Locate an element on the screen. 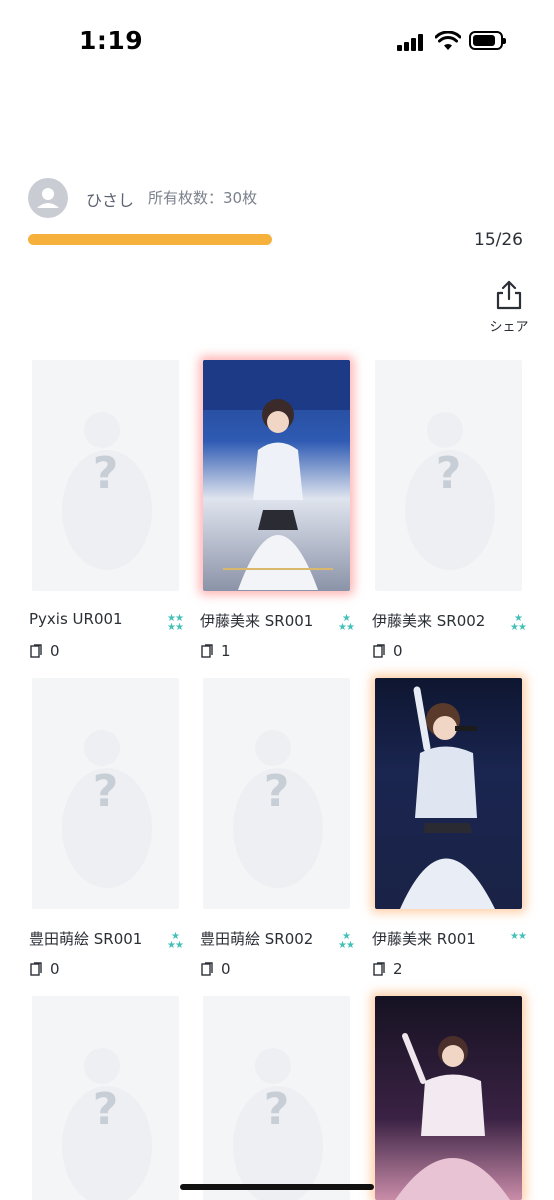 This screenshot has height=1200, width=554. status-bar: 1:19 is located at coordinates (277, 42).